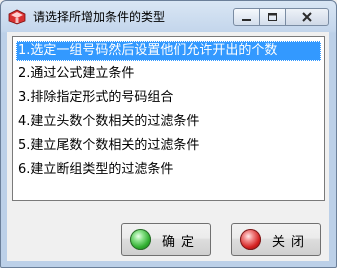 The image size is (337, 268). Describe the element at coordinates (140, 239) in the screenshot. I see `green-orb-icon` at that location.